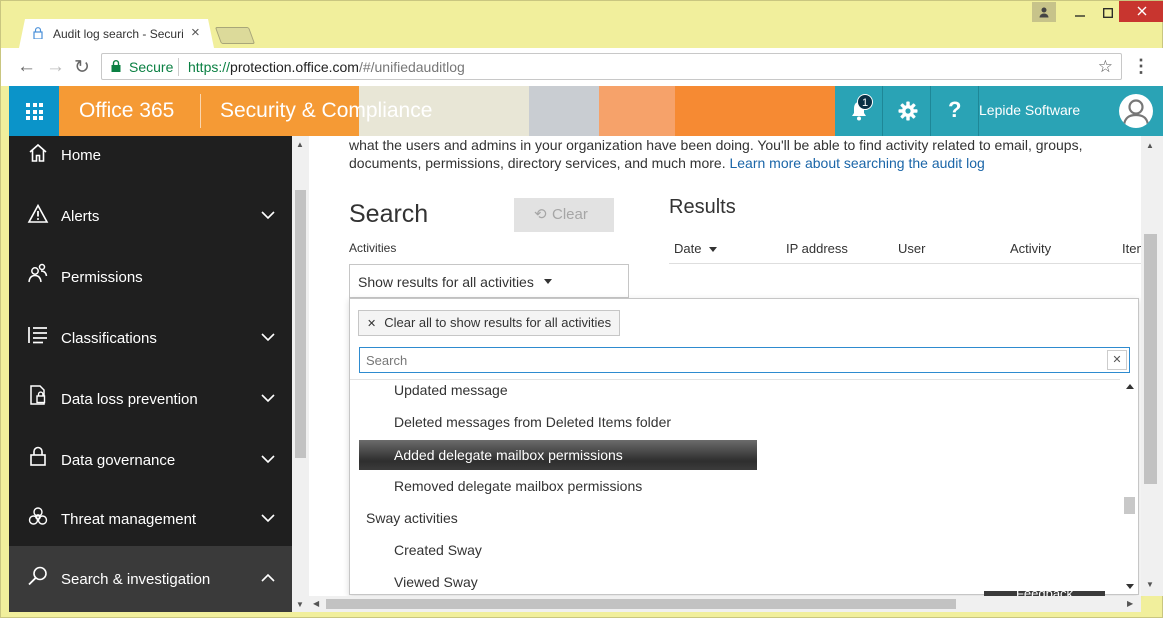 This screenshot has height=618, width=1163. Describe the element at coordinates (1108, 13) in the screenshot. I see `maximize-icon` at that location.